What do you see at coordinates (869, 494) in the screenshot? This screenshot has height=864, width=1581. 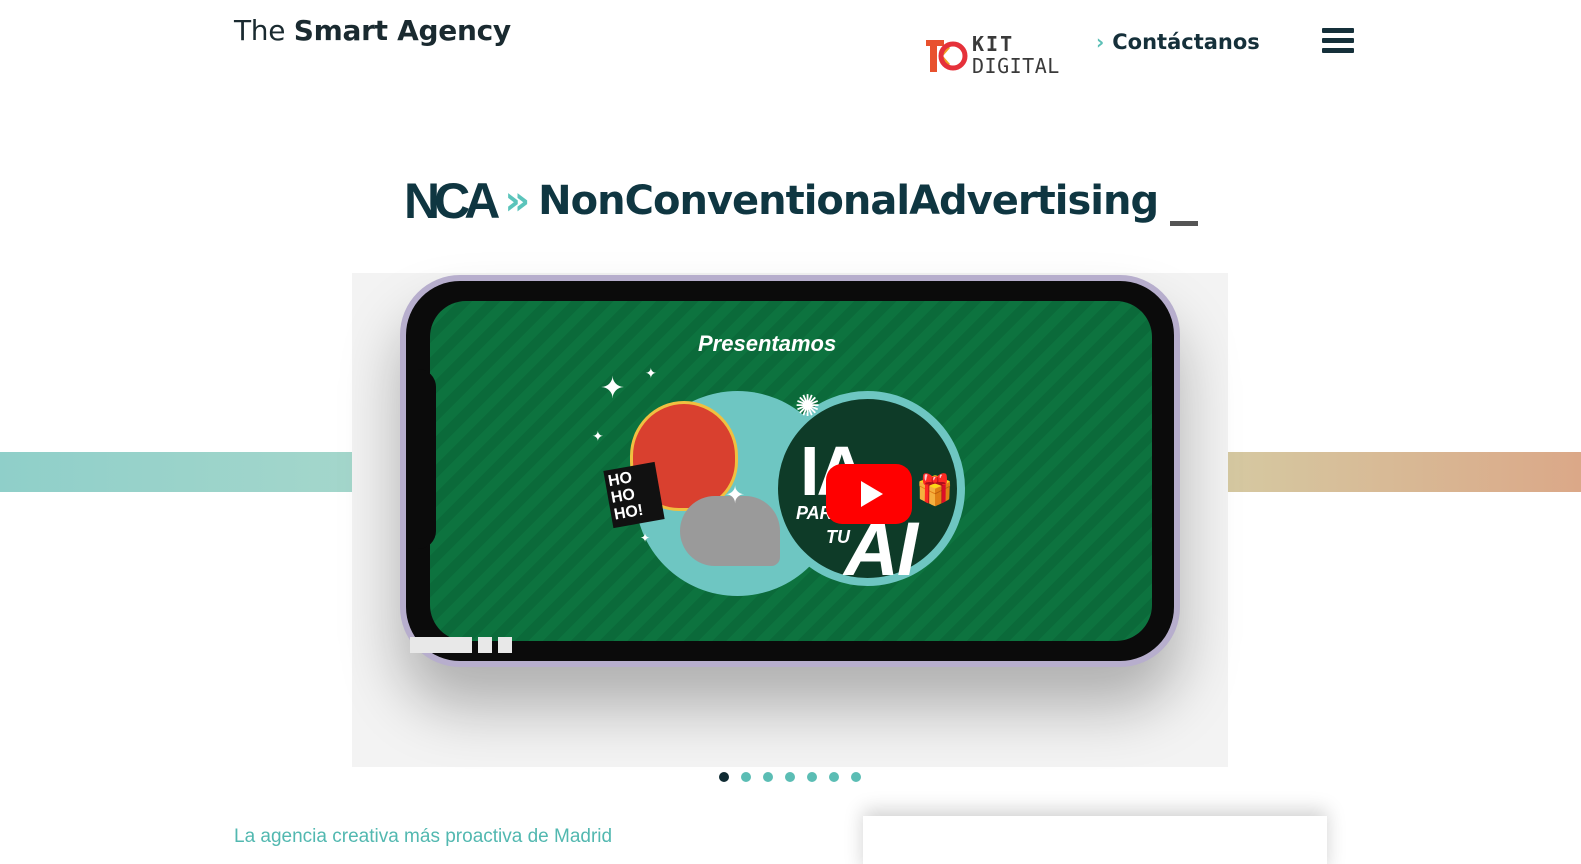 I see `youtube-play-icon` at bounding box center [869, 494].